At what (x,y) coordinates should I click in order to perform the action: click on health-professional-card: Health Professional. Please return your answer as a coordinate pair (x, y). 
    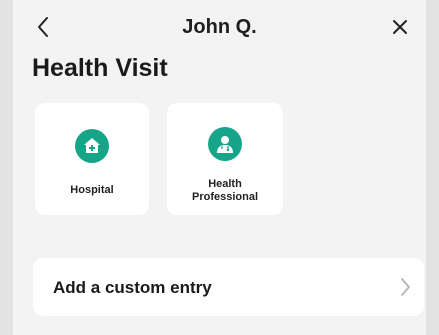
    Looking at the image, I should click on (225, 159).